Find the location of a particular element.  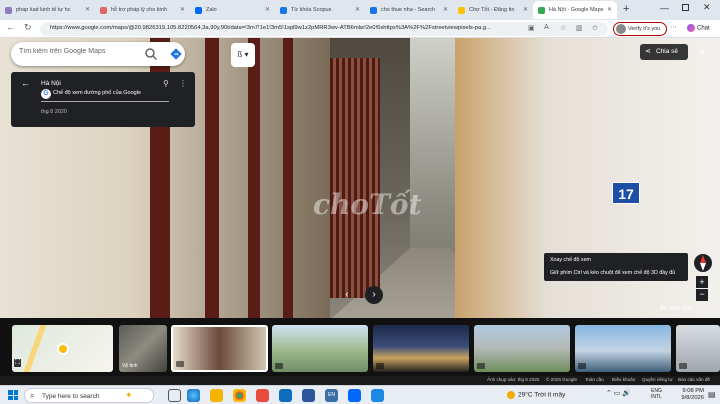

favorite-star-icon: ☆ is located at coordinates (563, 28).